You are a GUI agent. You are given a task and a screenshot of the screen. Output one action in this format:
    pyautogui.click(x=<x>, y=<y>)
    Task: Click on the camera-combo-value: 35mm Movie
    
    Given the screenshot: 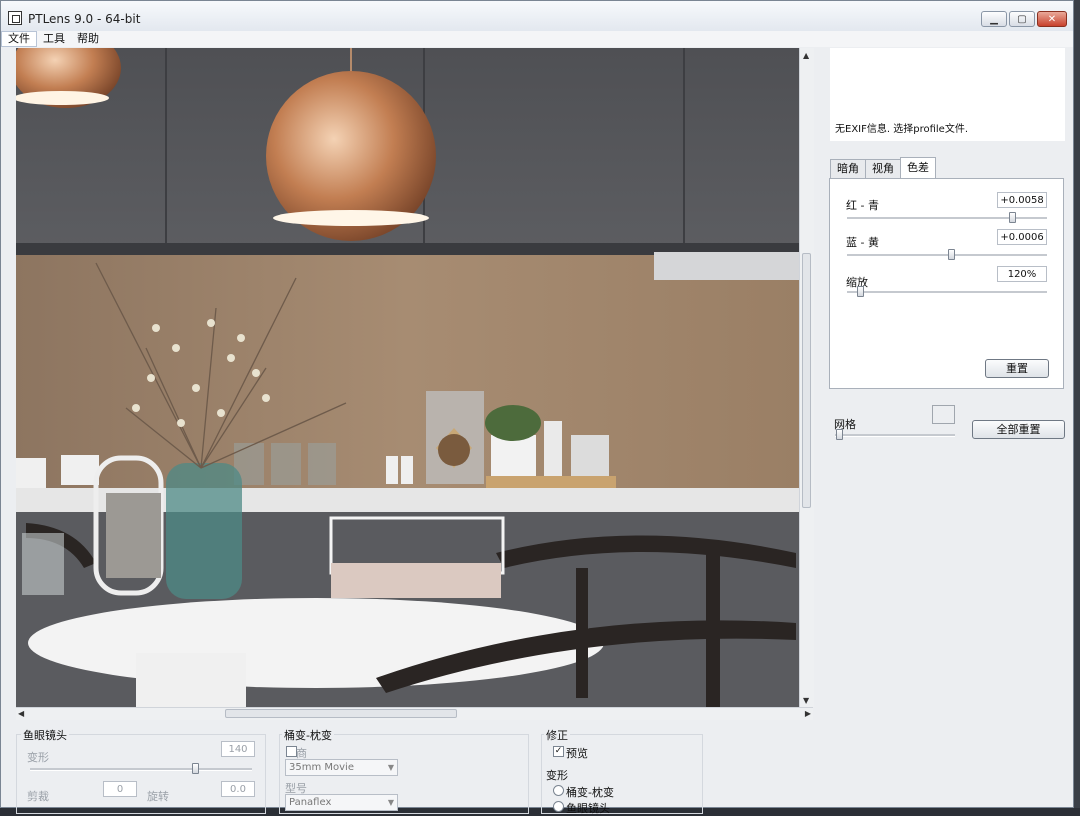 What is the action you would take?
    pyautogui.click(x=321, y=767)
    